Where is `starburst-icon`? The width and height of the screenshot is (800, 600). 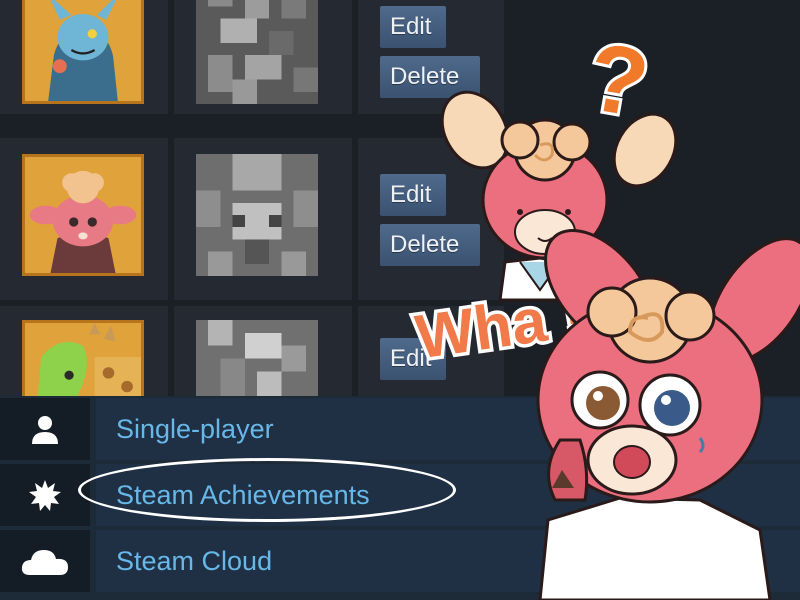 starburst-icon is located at coordinates (45, 495).